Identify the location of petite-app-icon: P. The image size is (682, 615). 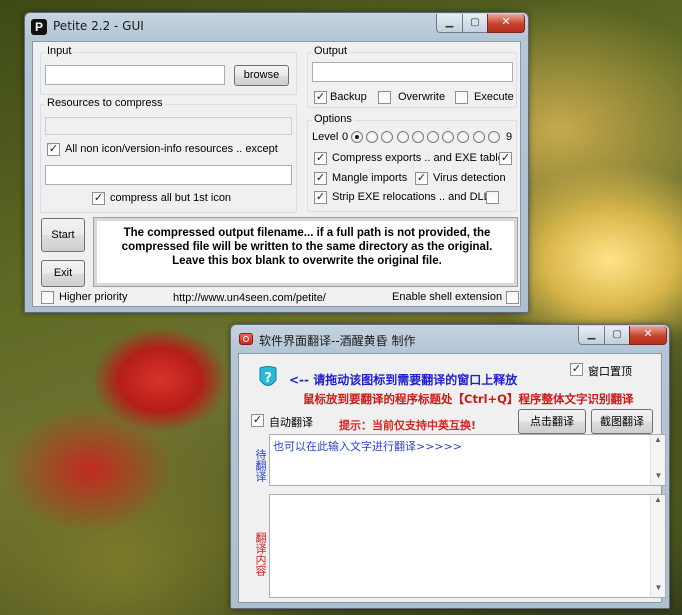
(39, 27).